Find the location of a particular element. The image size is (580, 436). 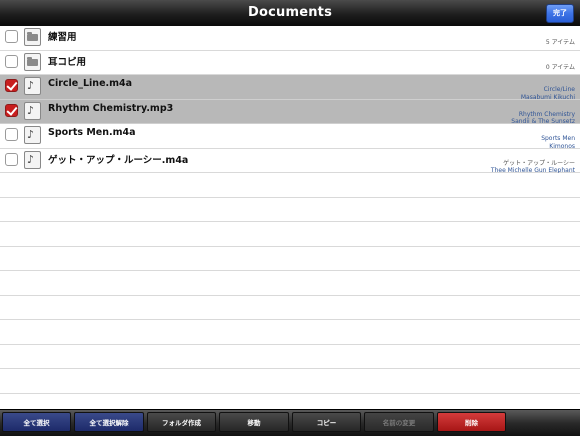

item-count: 0 アイテム is located at coordinates (560, 67).